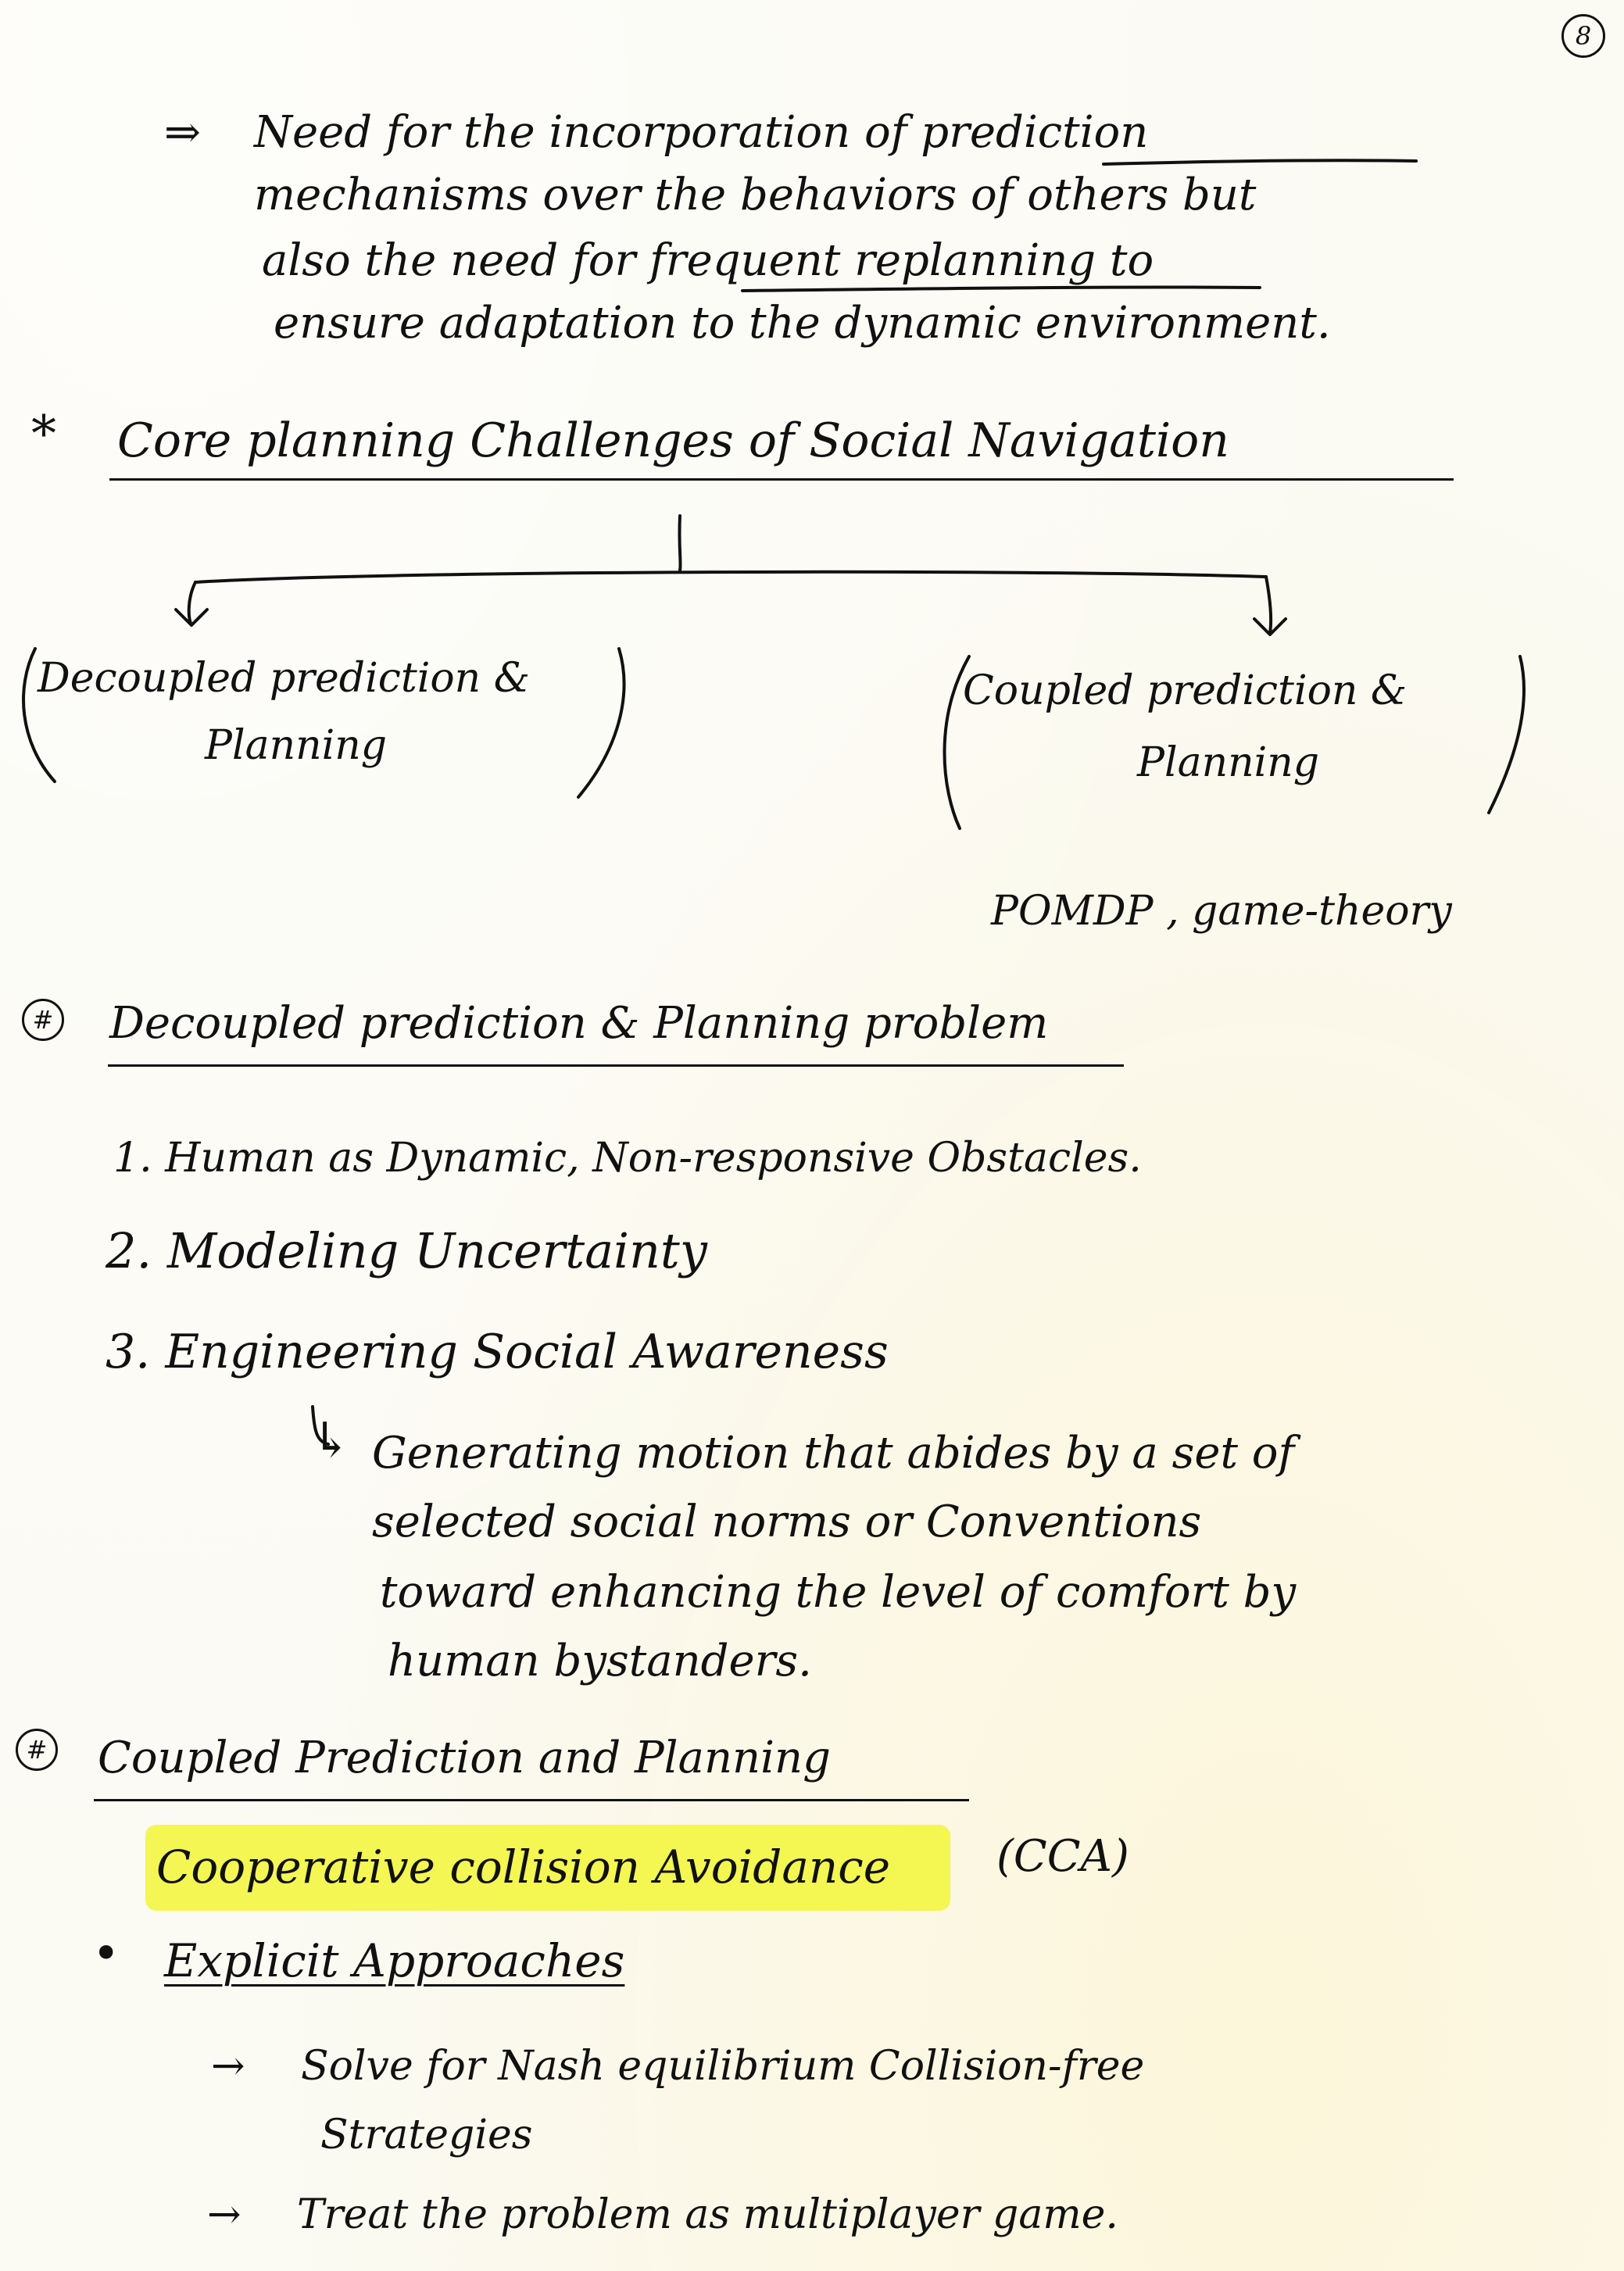 This screenshot has height=2271, width=1624. Describe the element at coordinates (394, 1960) in the screenshot. I see `explicit-heading: Explicit Approaches` at that location.